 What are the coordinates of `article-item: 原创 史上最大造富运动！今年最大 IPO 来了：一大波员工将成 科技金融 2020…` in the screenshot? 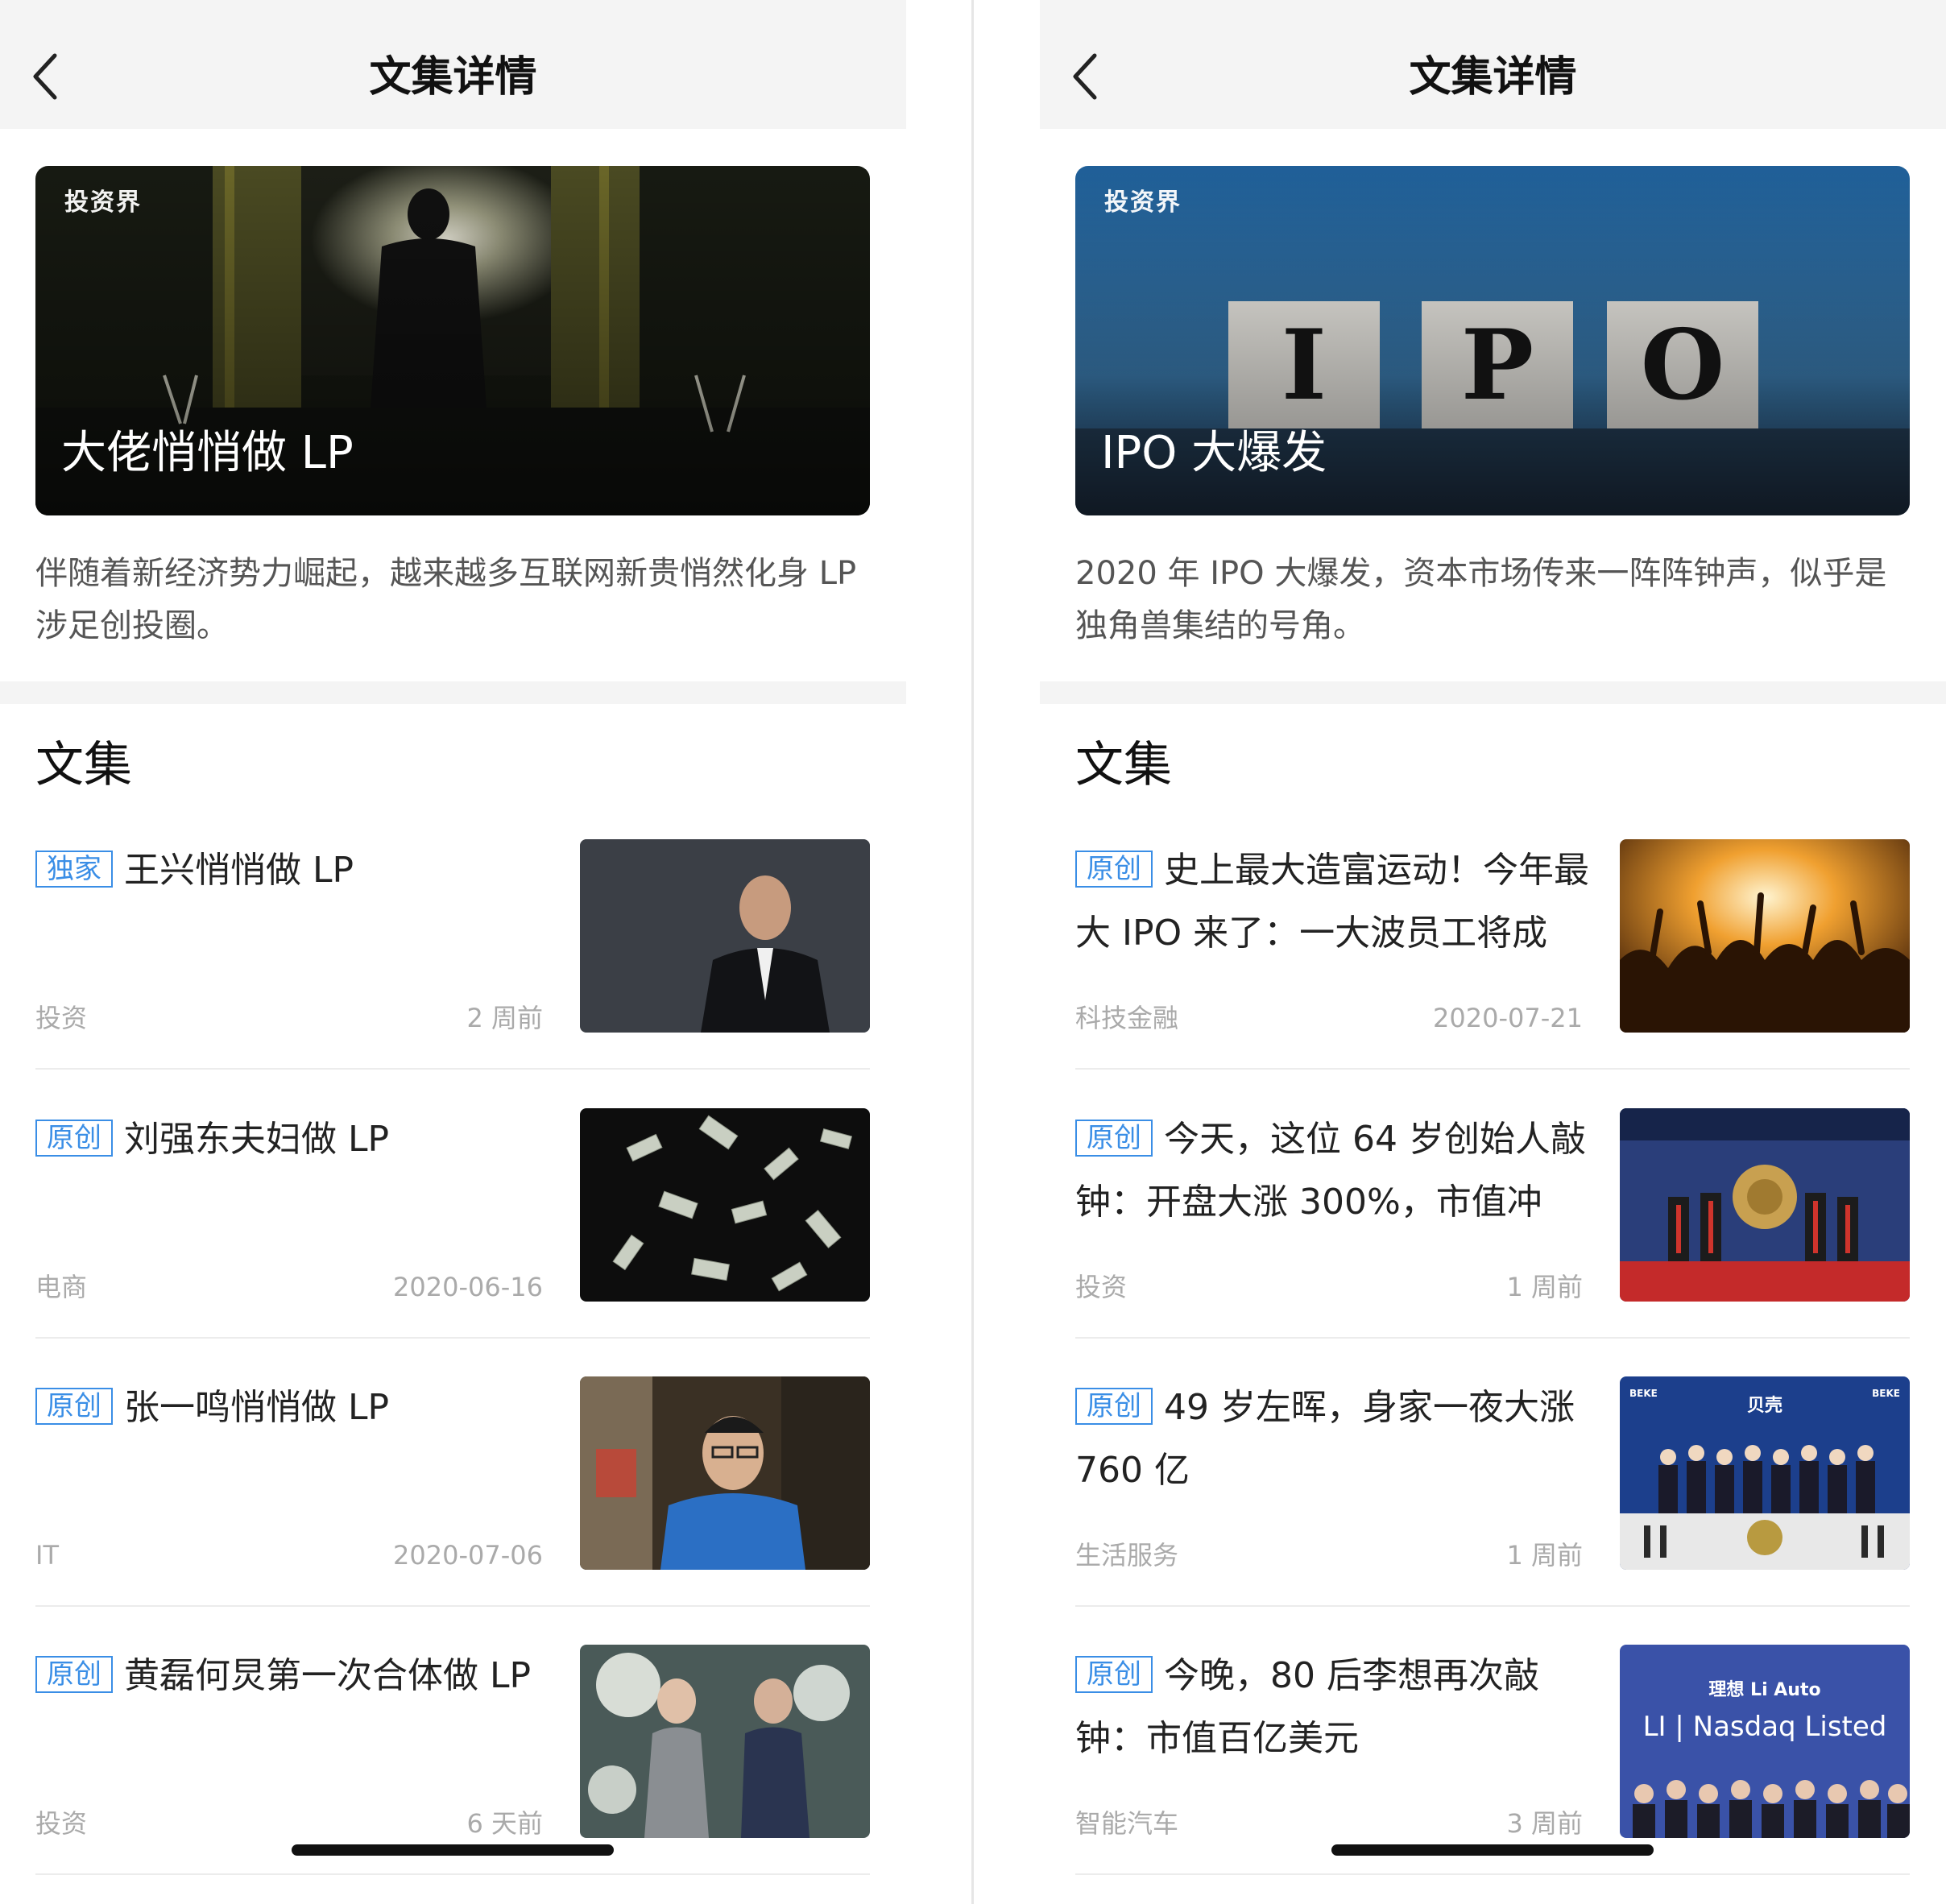 It's located at (1493, 973).